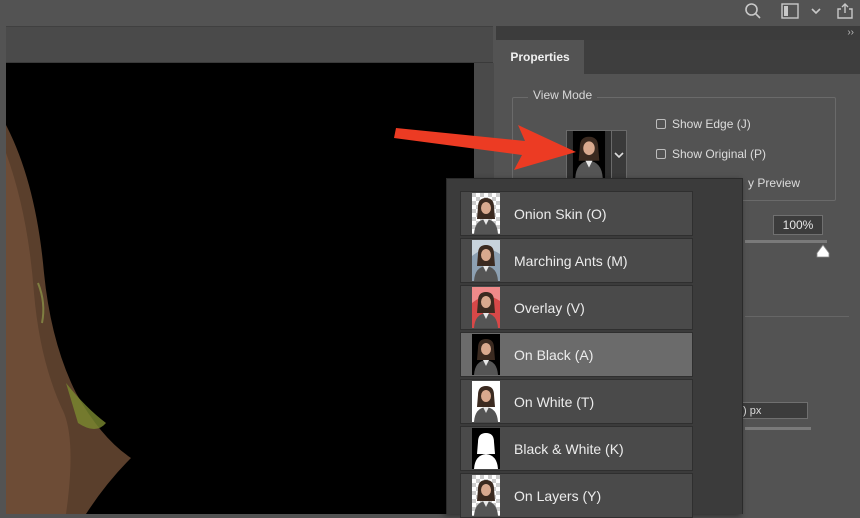 The width and height of the screenshot is (860, 518). I want to click on show-edge-label: Show Edge (J), so click(711, 124).